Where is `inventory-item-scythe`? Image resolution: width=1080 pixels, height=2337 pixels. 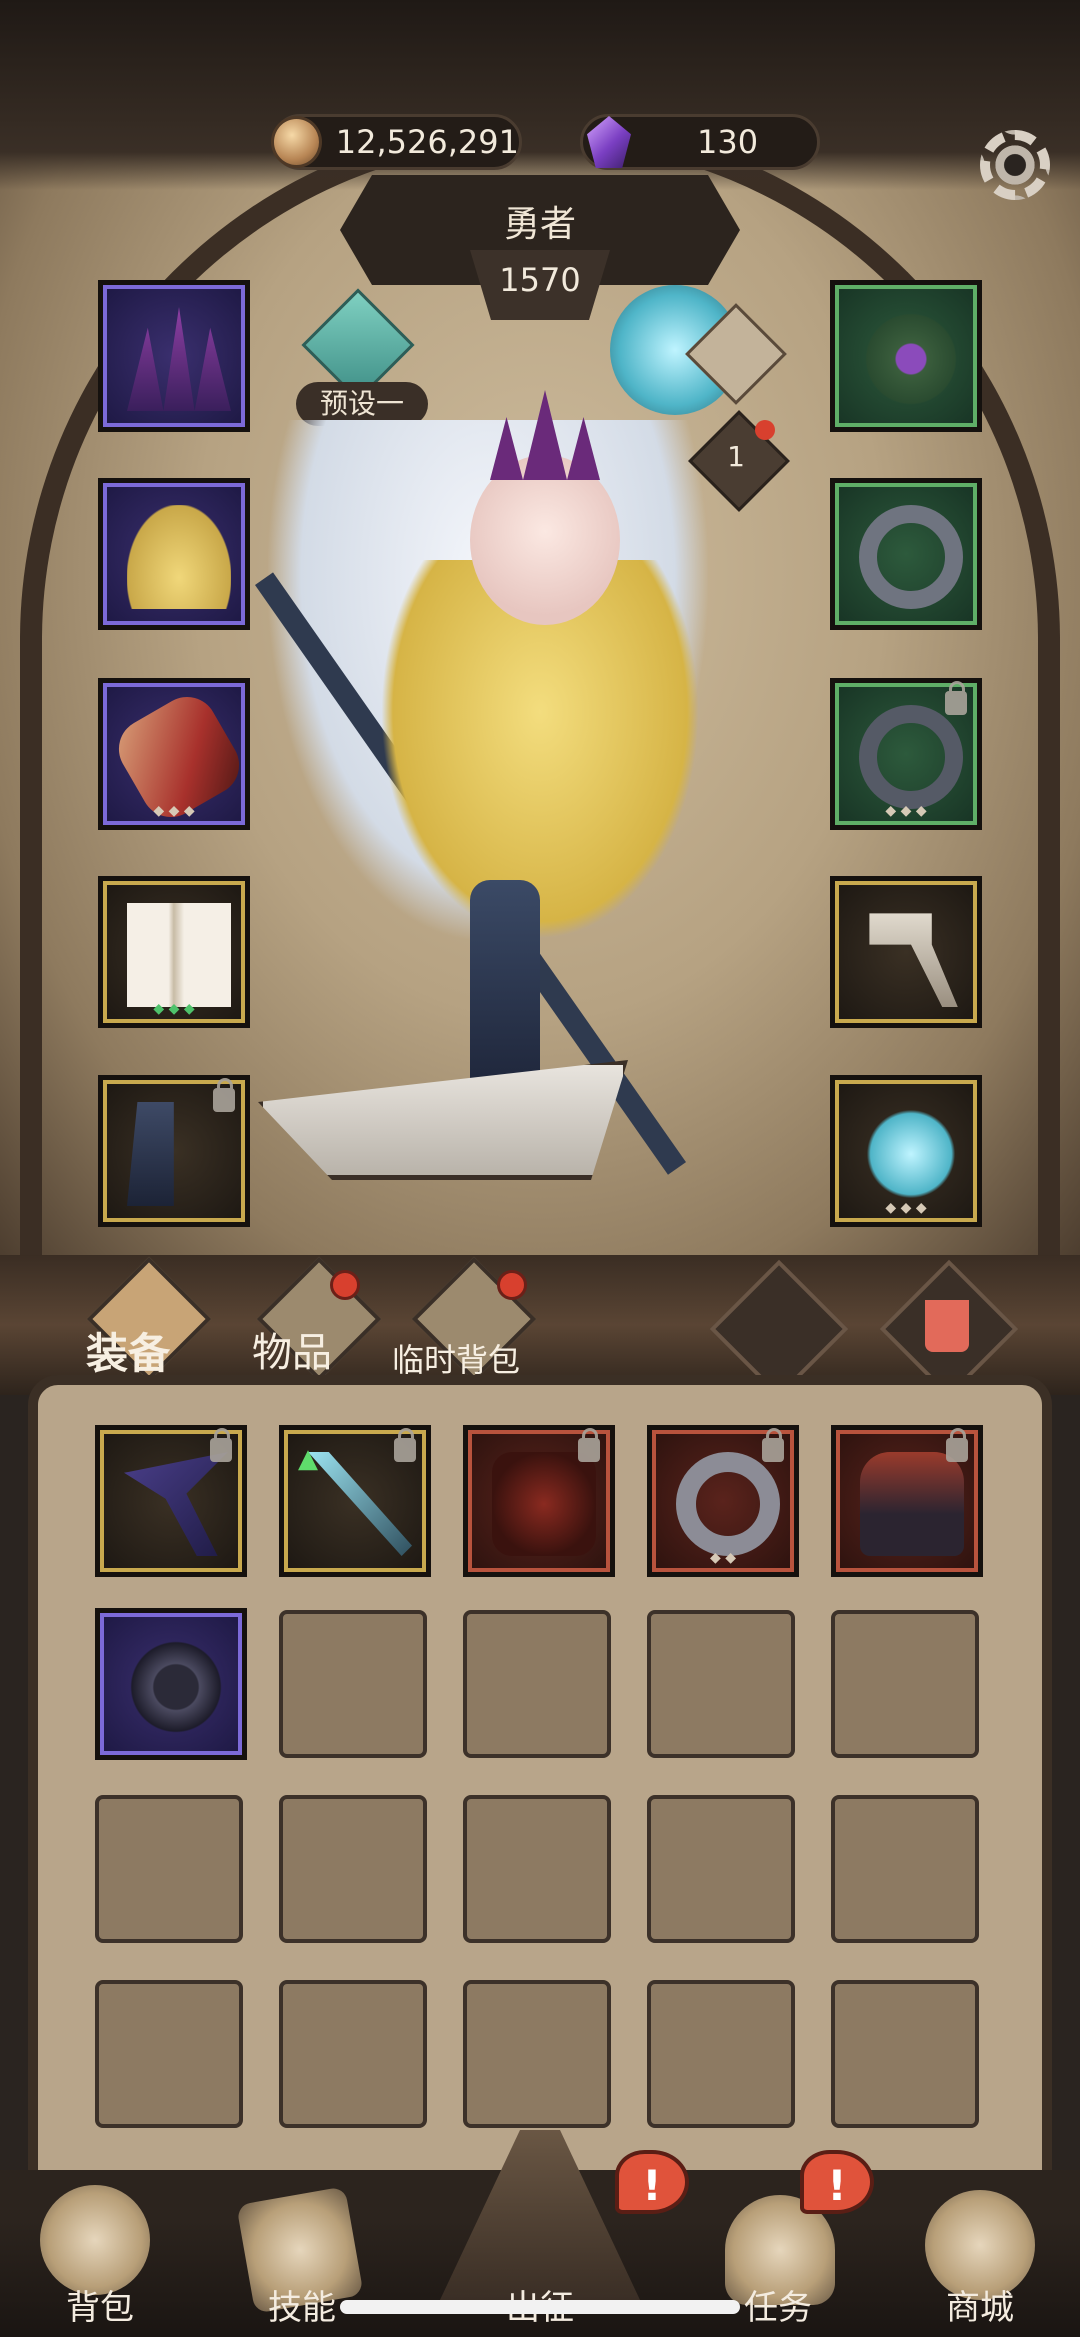
inventory-item-scythe is located at coordinates (171, 1501).